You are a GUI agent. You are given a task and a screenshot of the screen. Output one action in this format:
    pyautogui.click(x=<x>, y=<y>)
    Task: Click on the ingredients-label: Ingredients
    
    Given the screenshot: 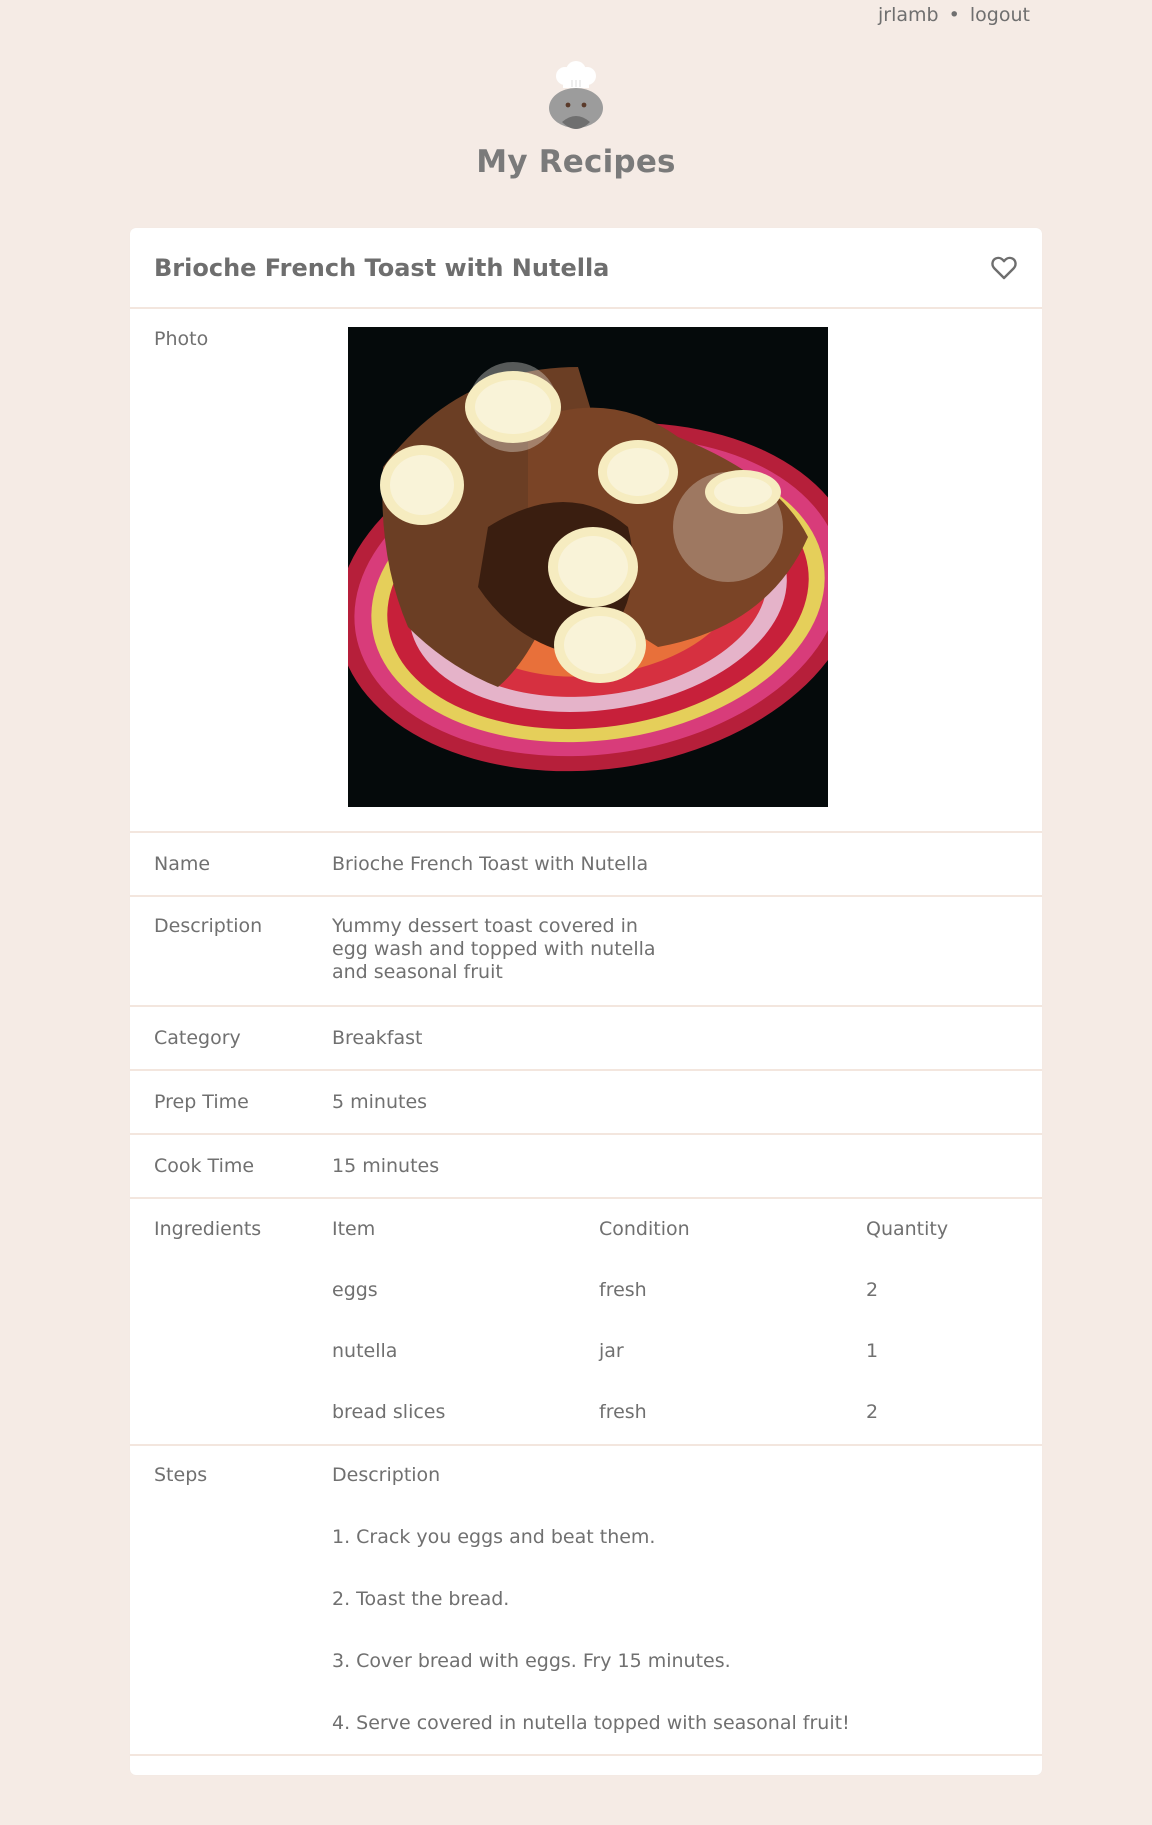 What is the action you would take?
    pyautogui.click(x=208, y=1229)
    